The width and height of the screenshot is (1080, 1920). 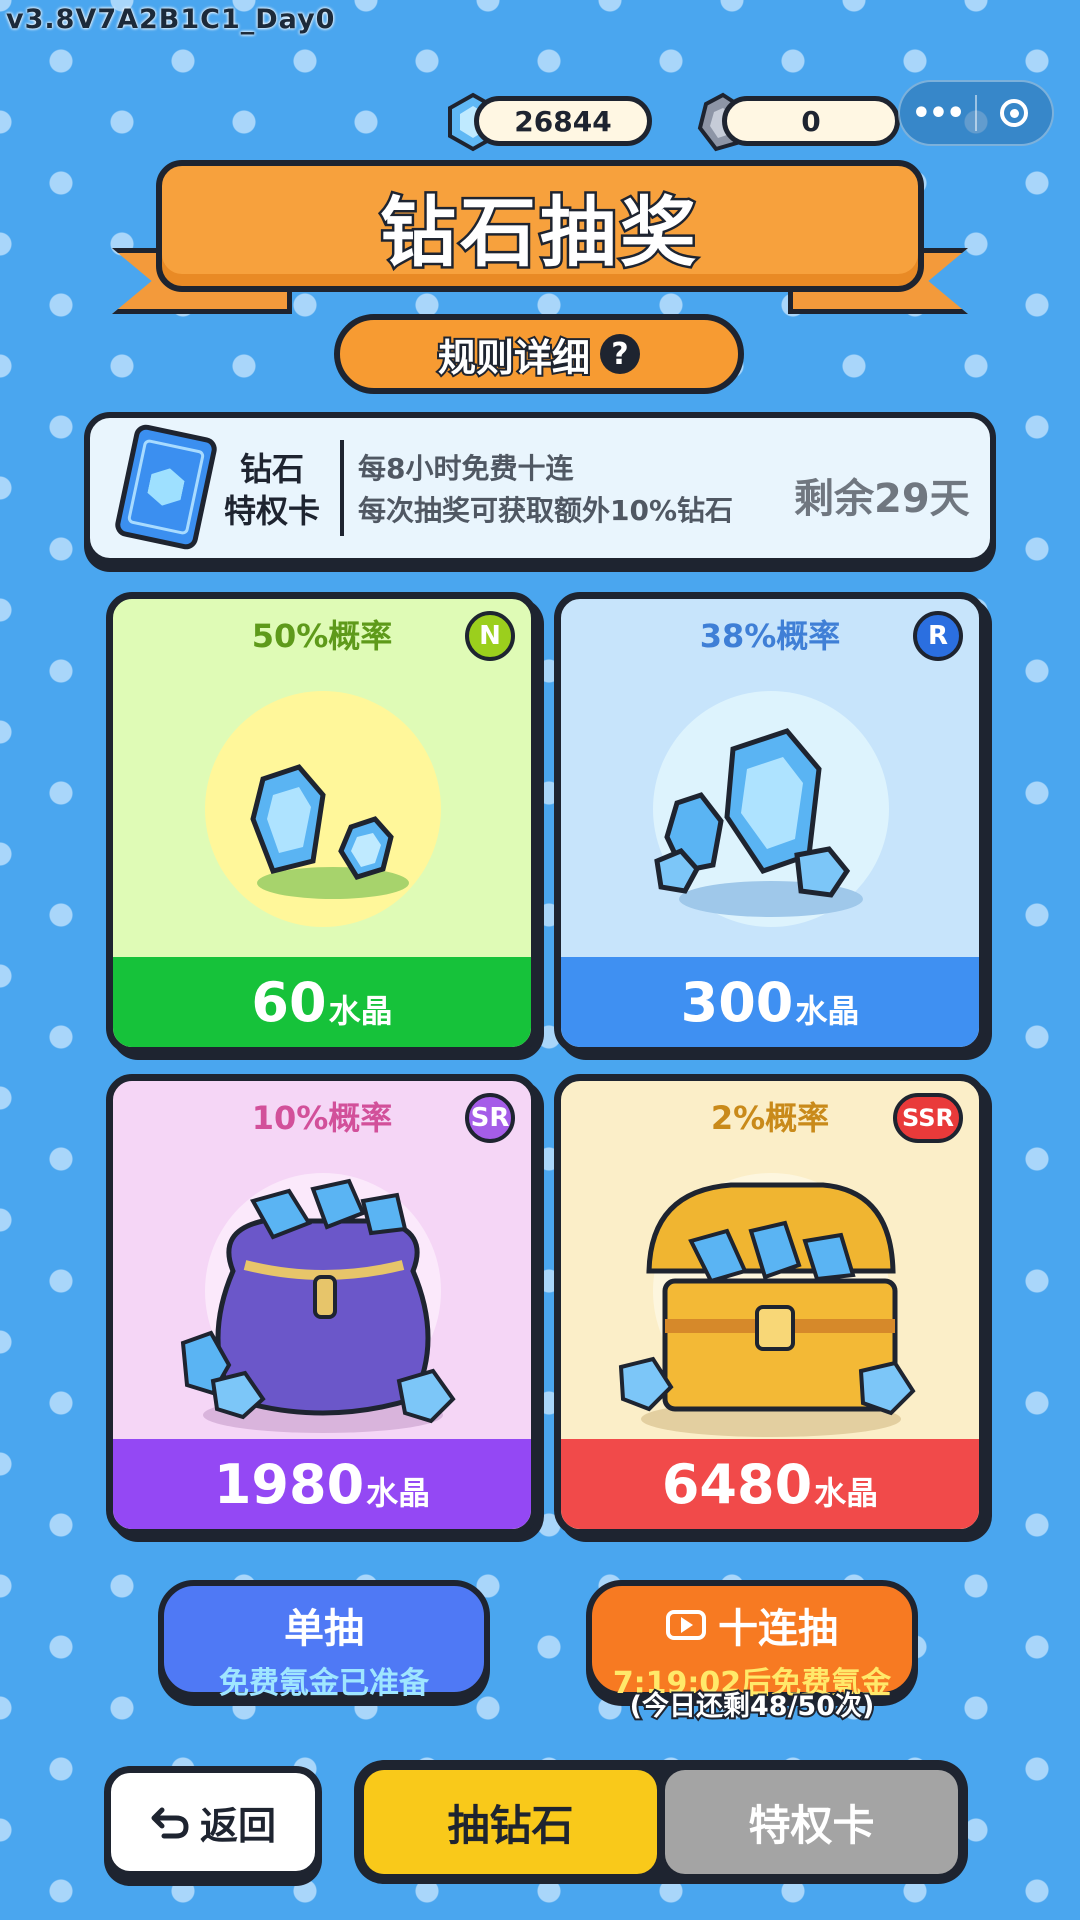 What do you see at coordinates (322, 1305) in the screenshot?
I see `prize-card-sr: 10%概率 SR 1980 水晶` at bounding box center [322, 1305].